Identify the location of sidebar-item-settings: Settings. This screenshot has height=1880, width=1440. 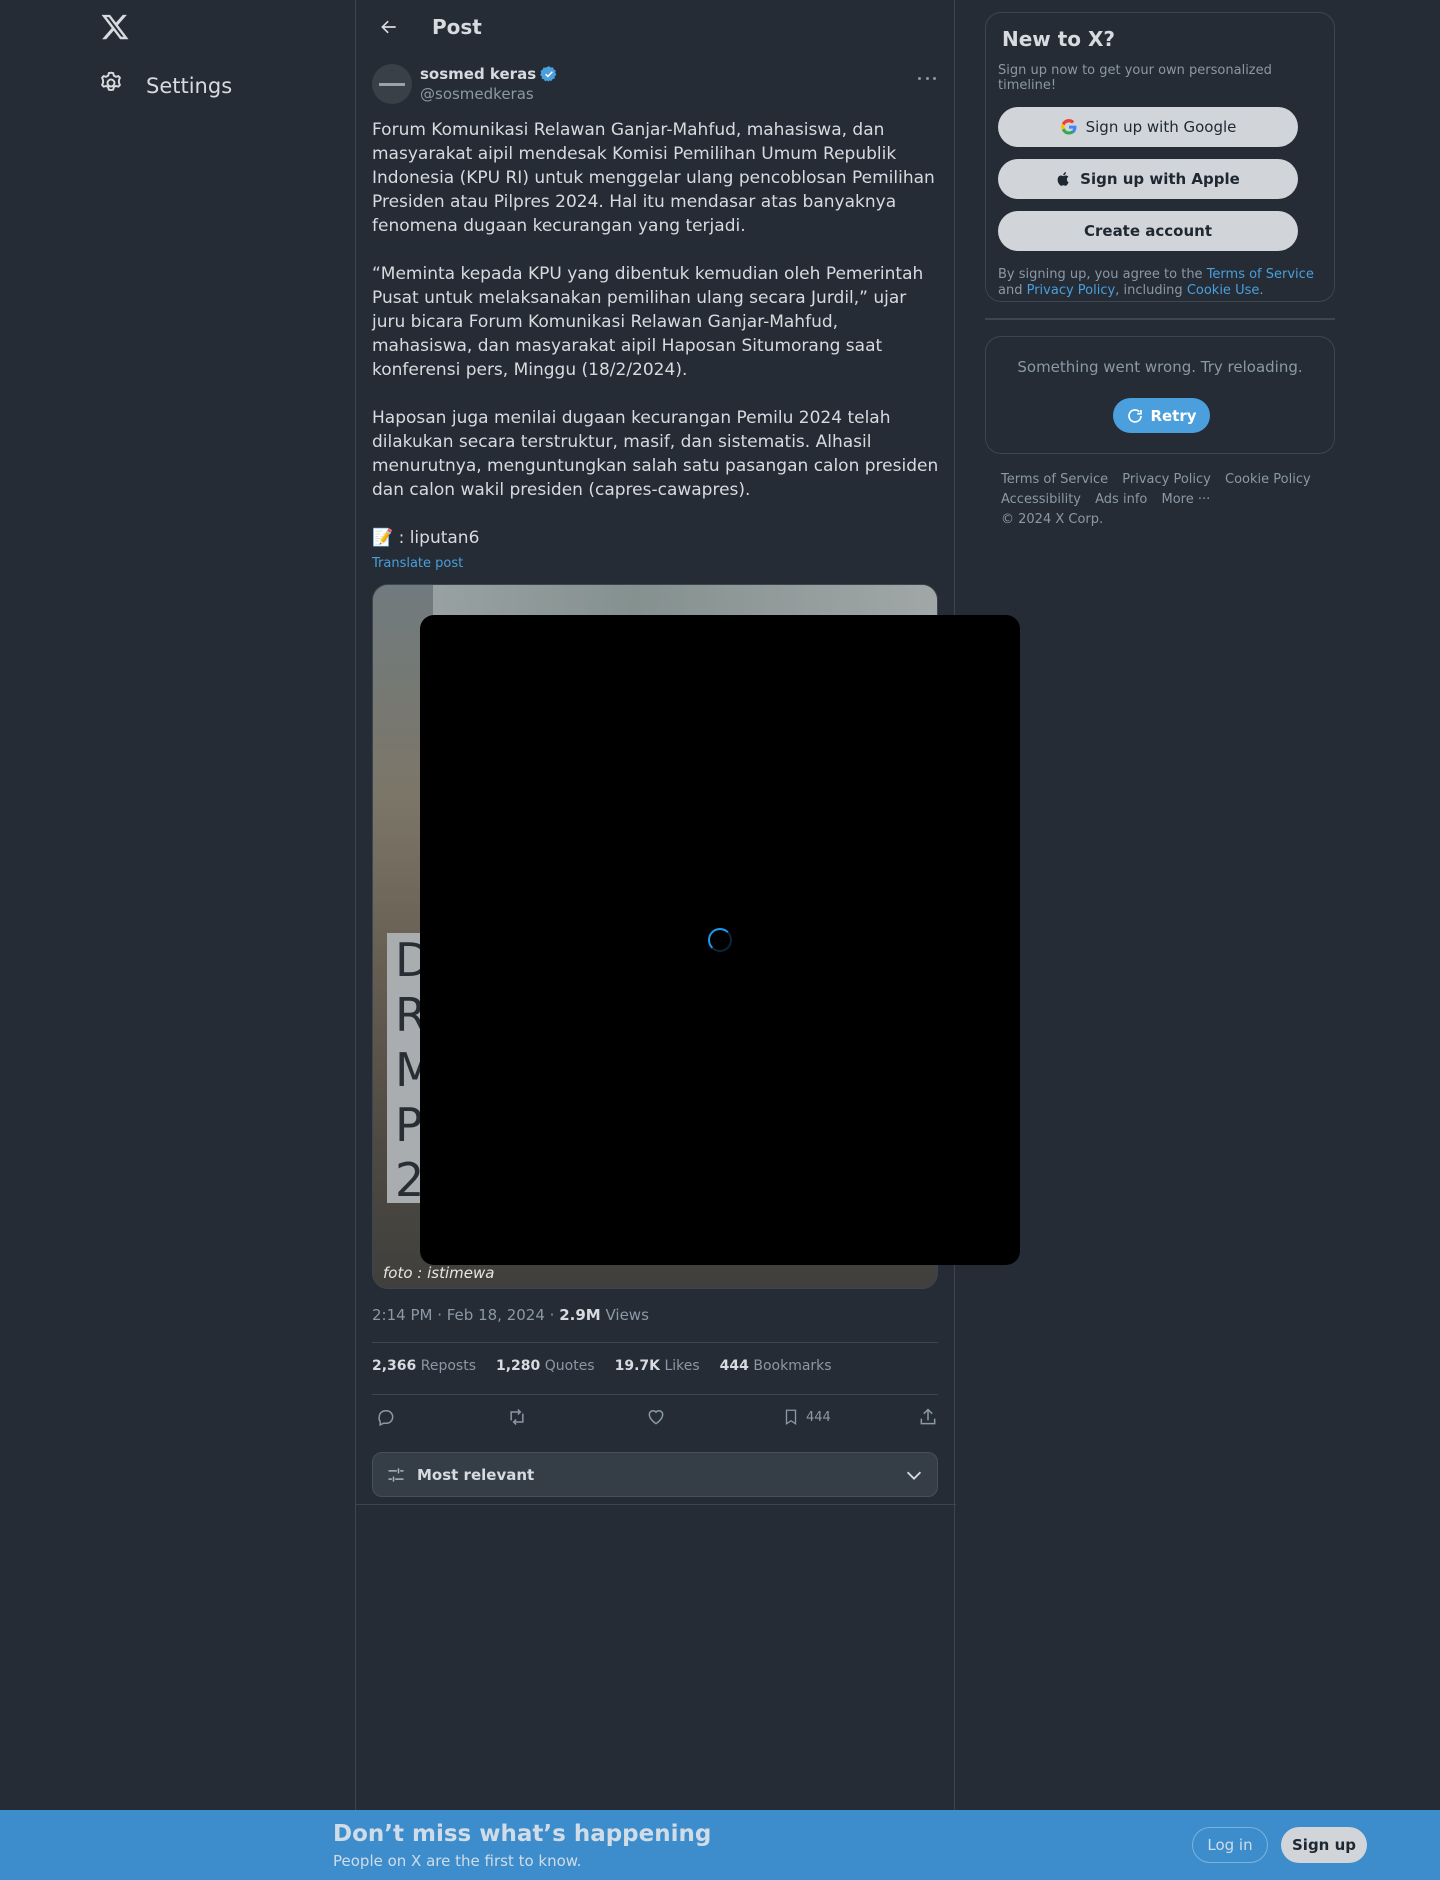
(165, 85).